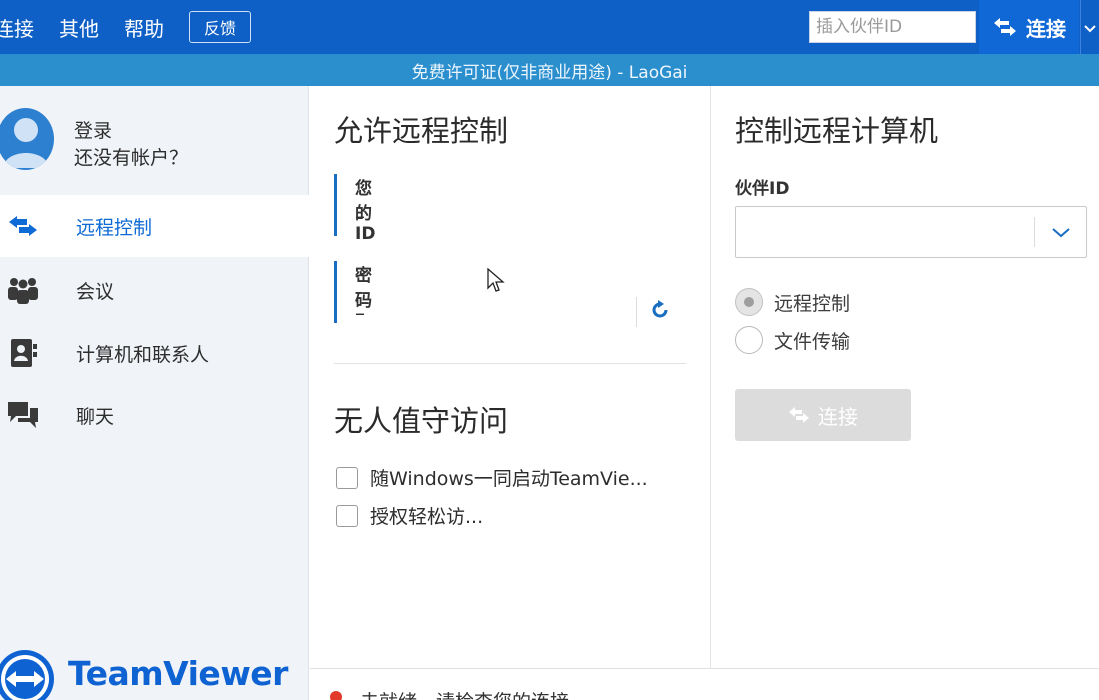  I want to click on mode-file-transfer-option: 文件传输, so click(792, 340).